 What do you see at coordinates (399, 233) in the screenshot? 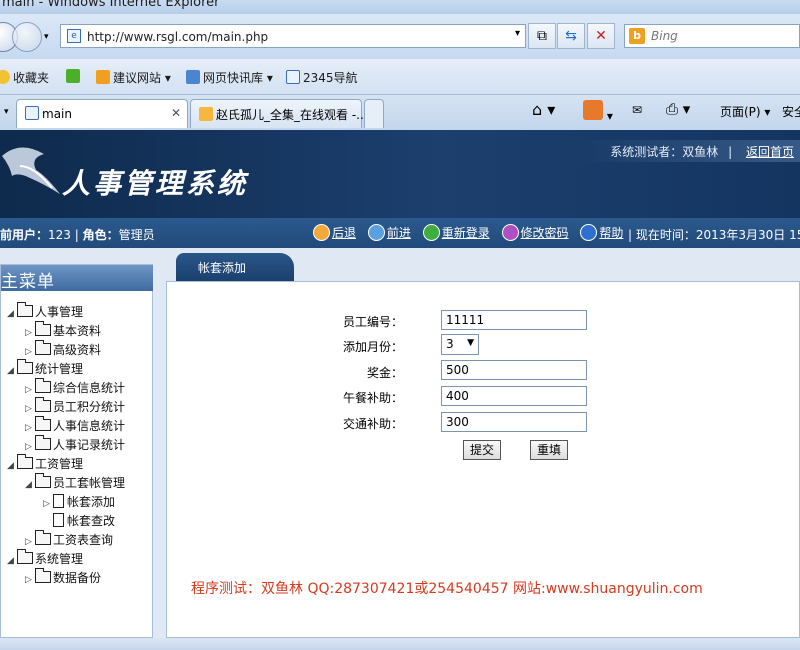
I see `forward-link: 前进` at bounding box center [399, 233].